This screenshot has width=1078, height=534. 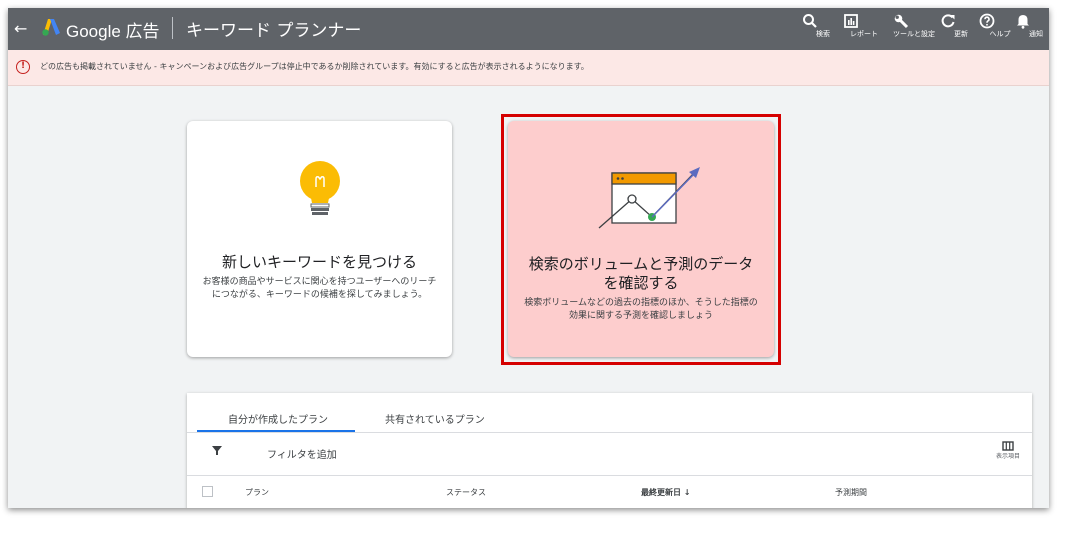 What do you see at coordinates (823, 34) in the screenshot?
I see `search-label: 検索` at bounding box center [823, 34].